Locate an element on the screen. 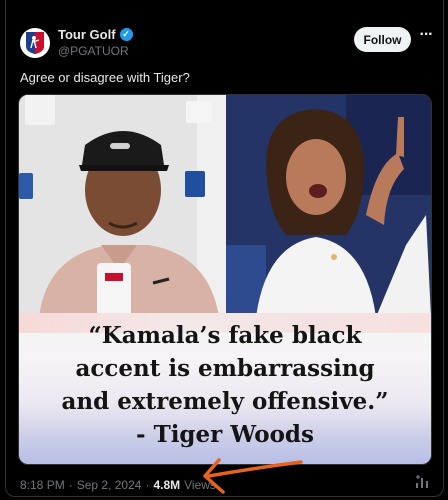 The height and width of the screenshot is (500, 448). verified-badge-icon: ✓ is located at coordinates (126, 34).